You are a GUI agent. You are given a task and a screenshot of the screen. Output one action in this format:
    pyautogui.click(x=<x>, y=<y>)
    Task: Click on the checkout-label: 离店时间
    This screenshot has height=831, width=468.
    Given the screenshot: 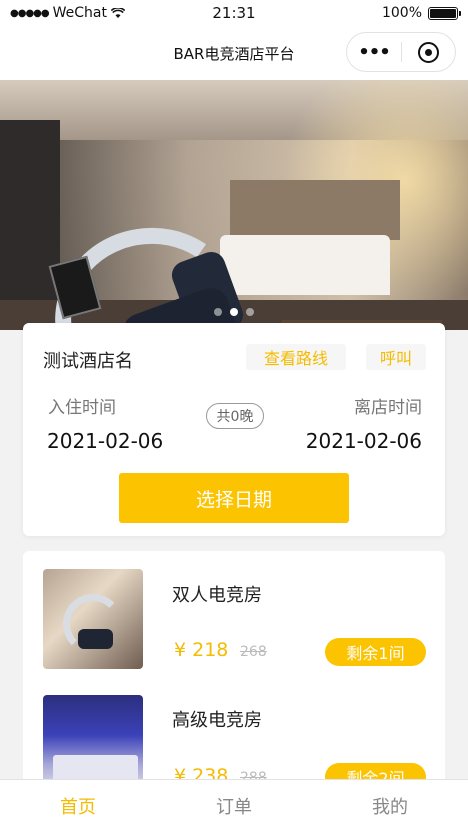 What is the action you would take?
    pyautogui.click(x=388, y=408)
    